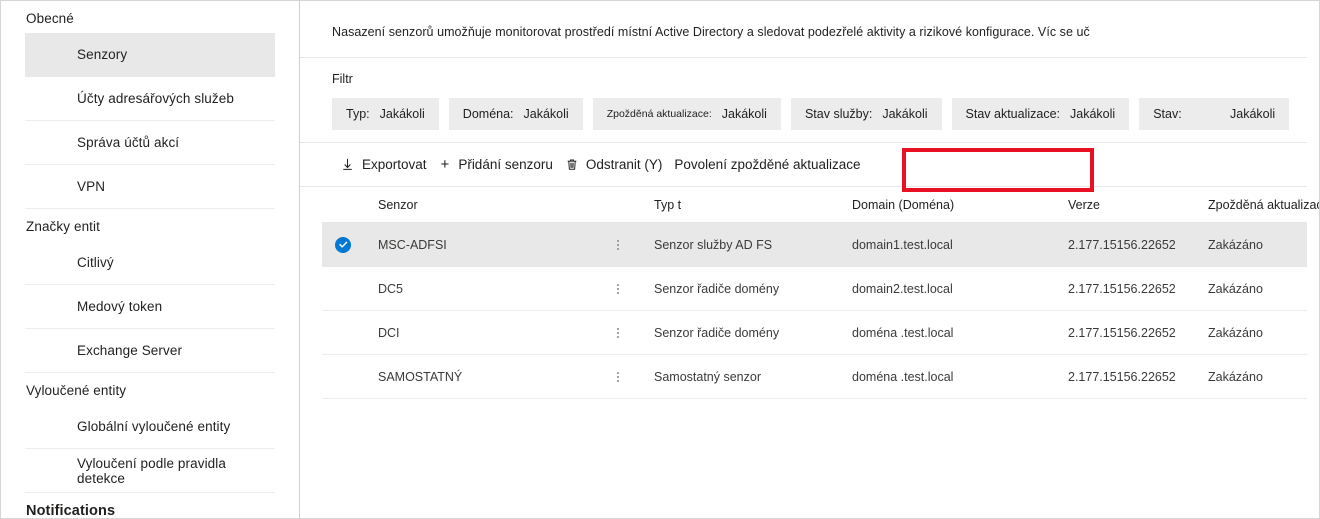 The width and height of the screenshot is (1320, 519). What do you see at coordinates (412, 244) in the screenshot?
I see `cell-sensor: MSC-ADFSI` at bounding box center [412, 244].